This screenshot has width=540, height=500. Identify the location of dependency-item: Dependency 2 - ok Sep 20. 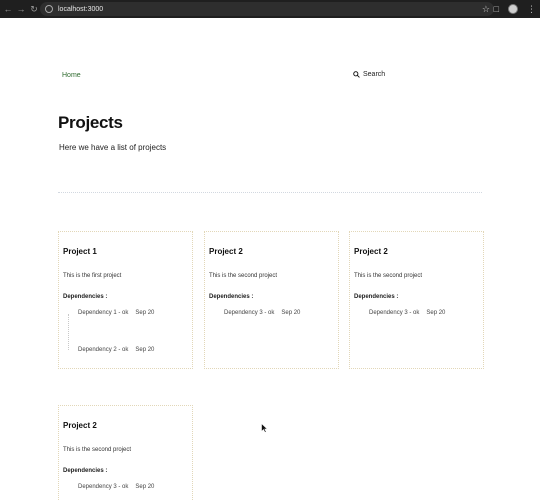
(116, 350).